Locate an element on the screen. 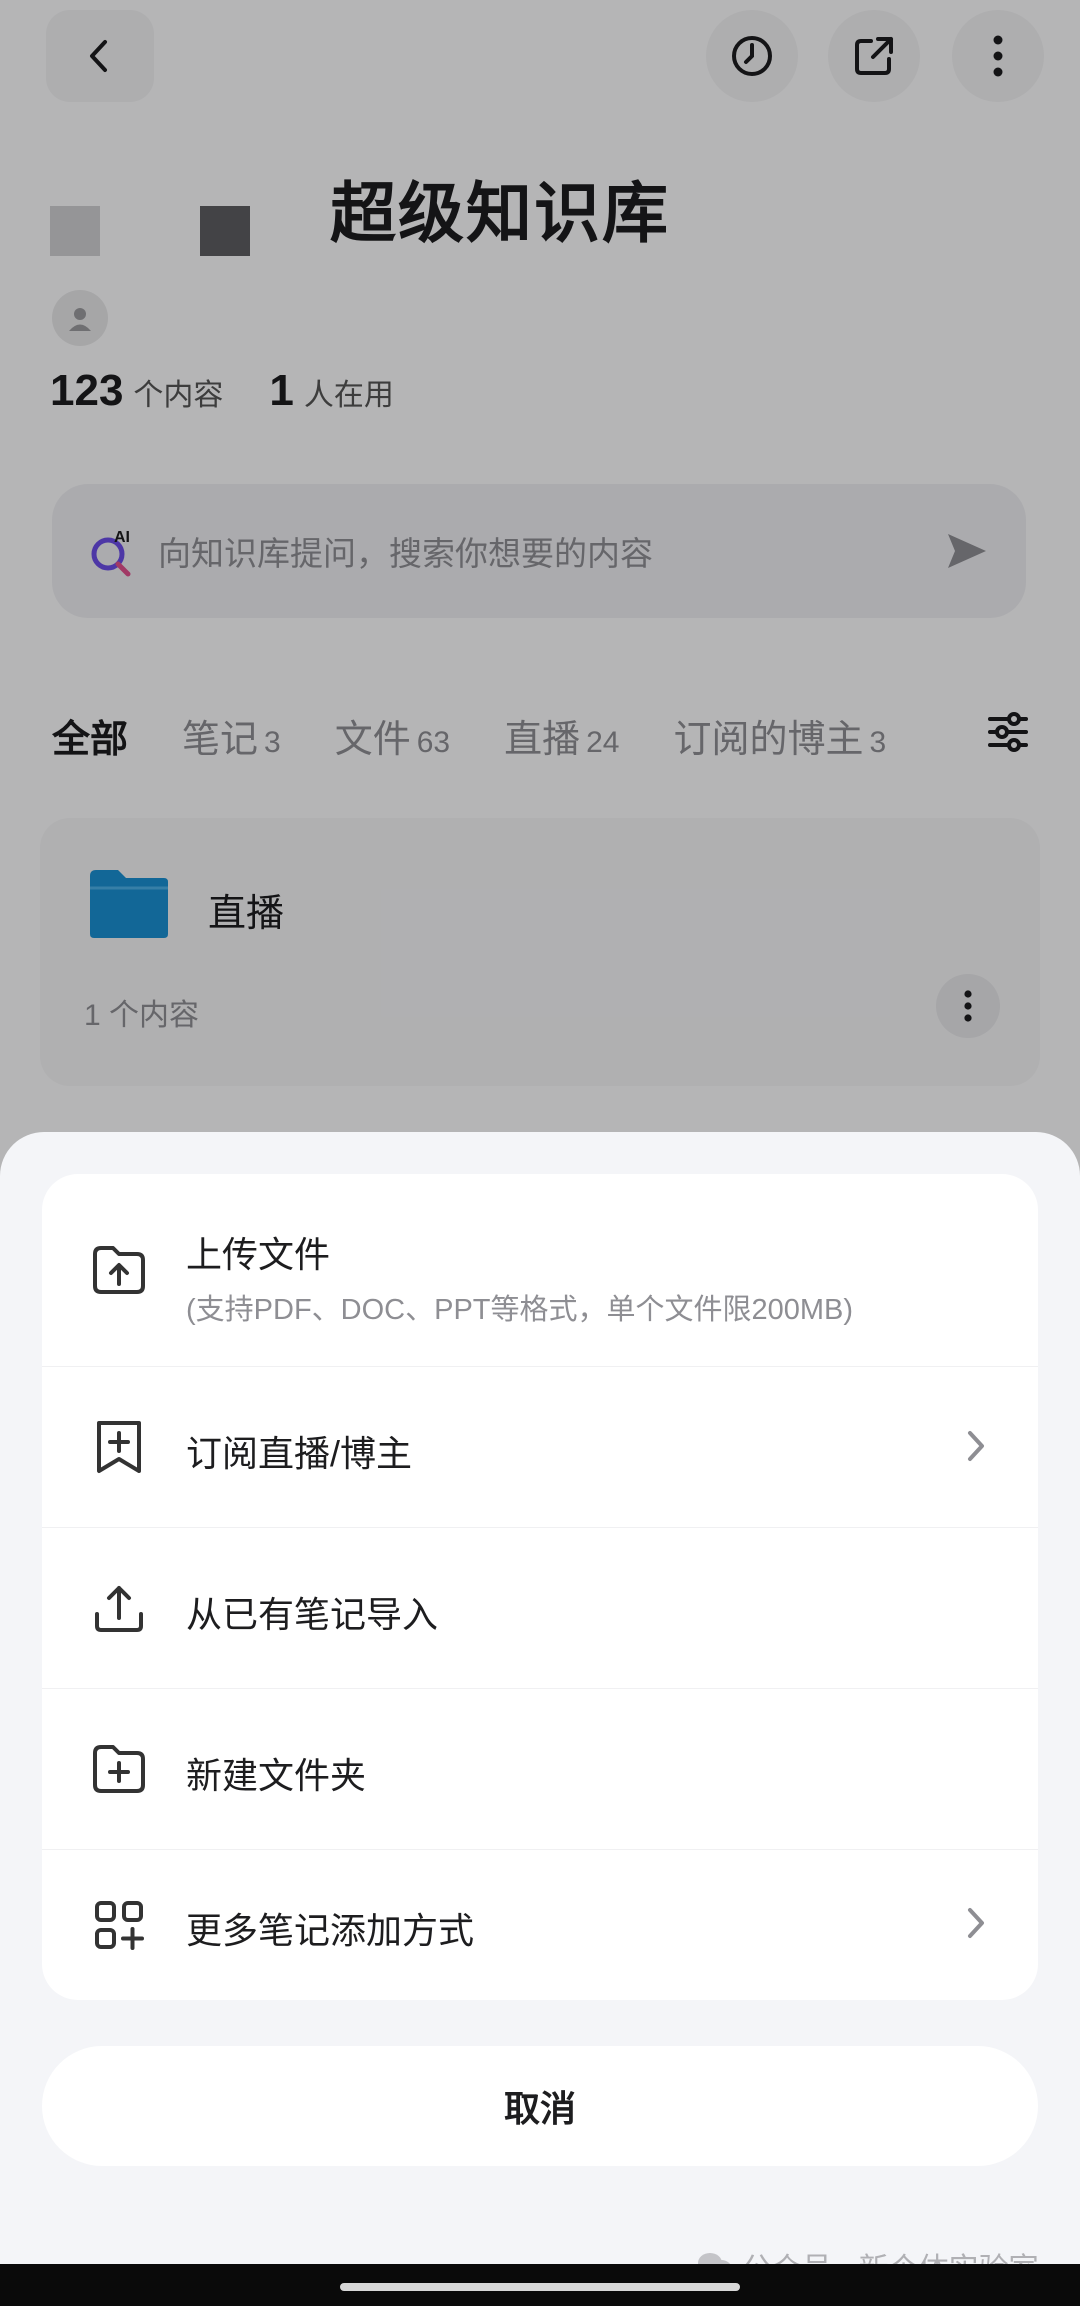  menu-item-more-methods: 更多笔记添加方式 is located at coordinates (540, 1925).